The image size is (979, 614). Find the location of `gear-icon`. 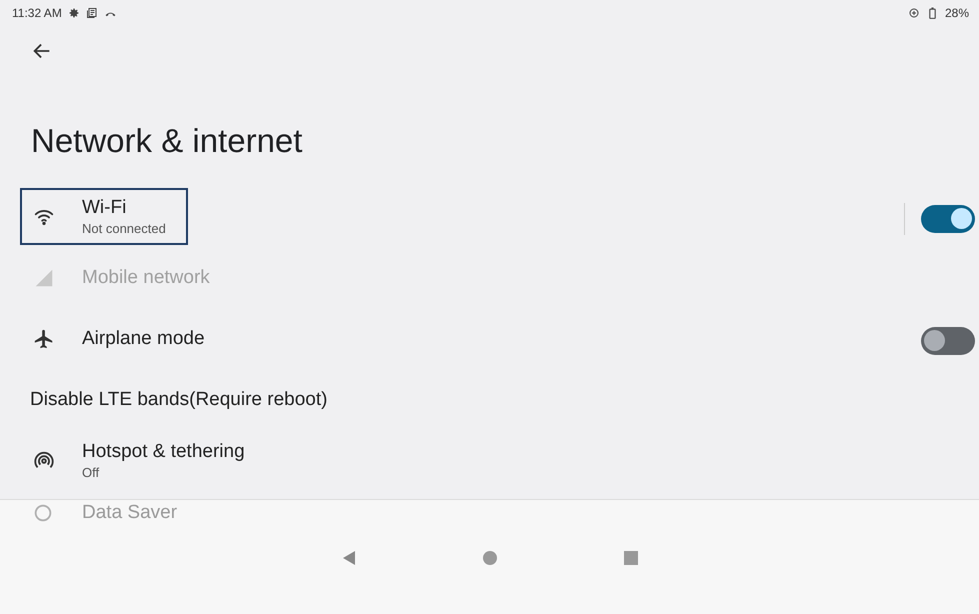

gear-icon is located at coordinates (74, 13).